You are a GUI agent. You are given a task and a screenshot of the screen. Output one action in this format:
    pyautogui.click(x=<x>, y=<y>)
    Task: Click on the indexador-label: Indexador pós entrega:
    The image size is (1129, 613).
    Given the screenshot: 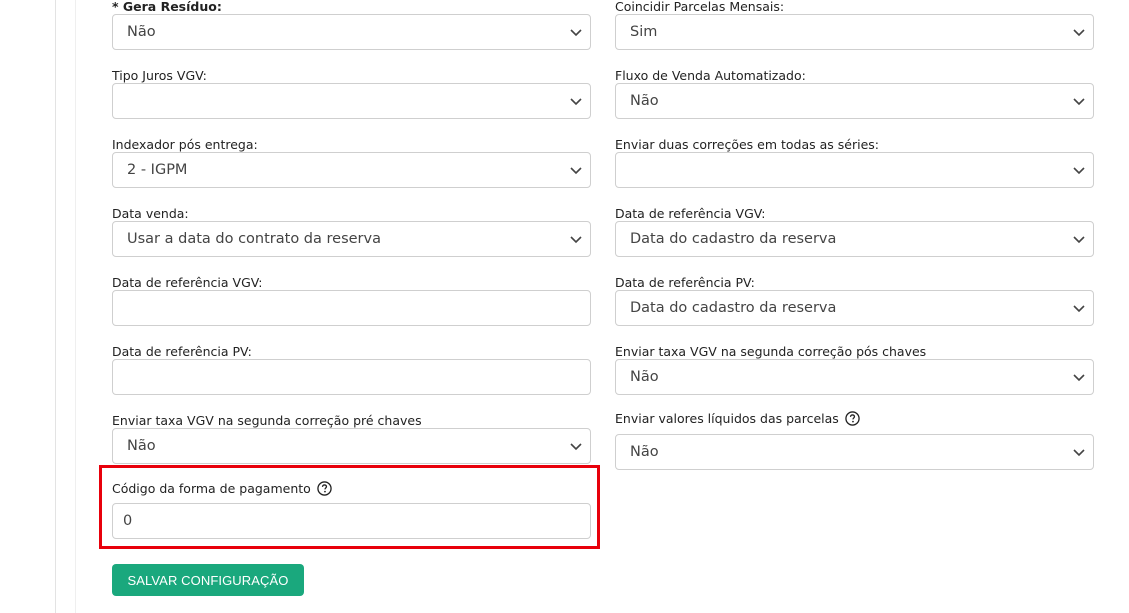 What is the action you would take?
    pyautogui.click(x=185, y=144)
    